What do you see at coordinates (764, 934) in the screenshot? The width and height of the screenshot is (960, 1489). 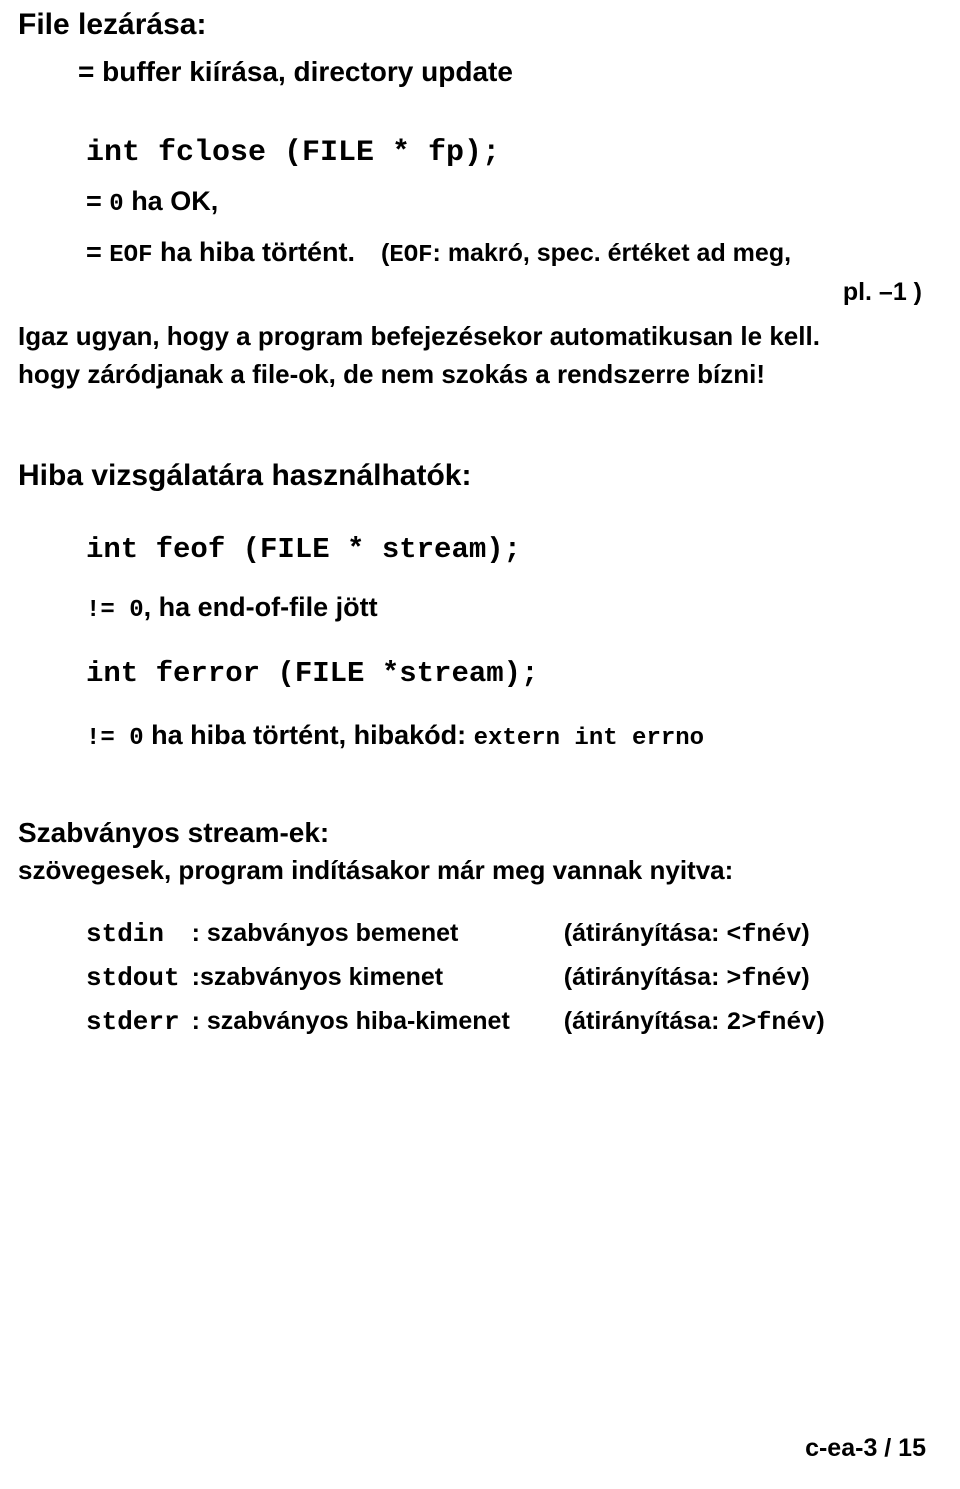 I see `redirect-code: <fnév` at bounding box center [764, 934].